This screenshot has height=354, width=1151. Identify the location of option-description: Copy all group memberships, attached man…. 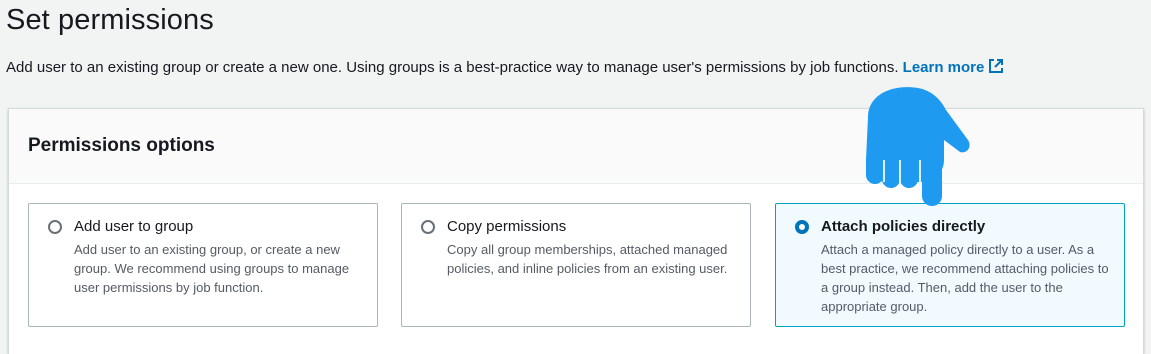
(587, 259).